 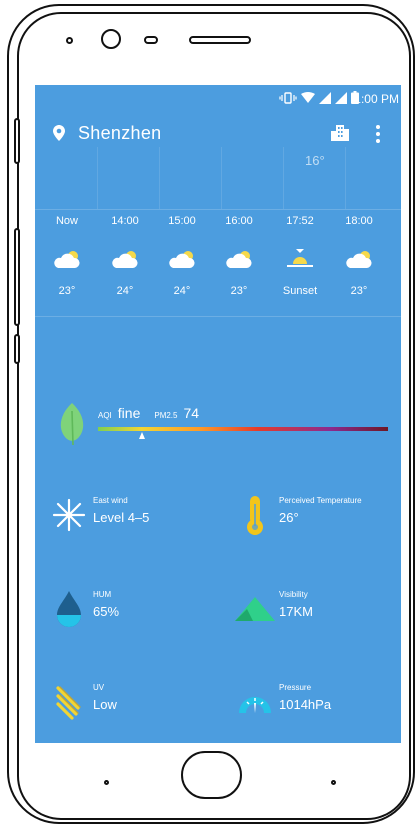 What do you see at coordinates (121, 517) in the screenshot?
I see `wind-value: Level 4–5` at bounding box center [121, 517].